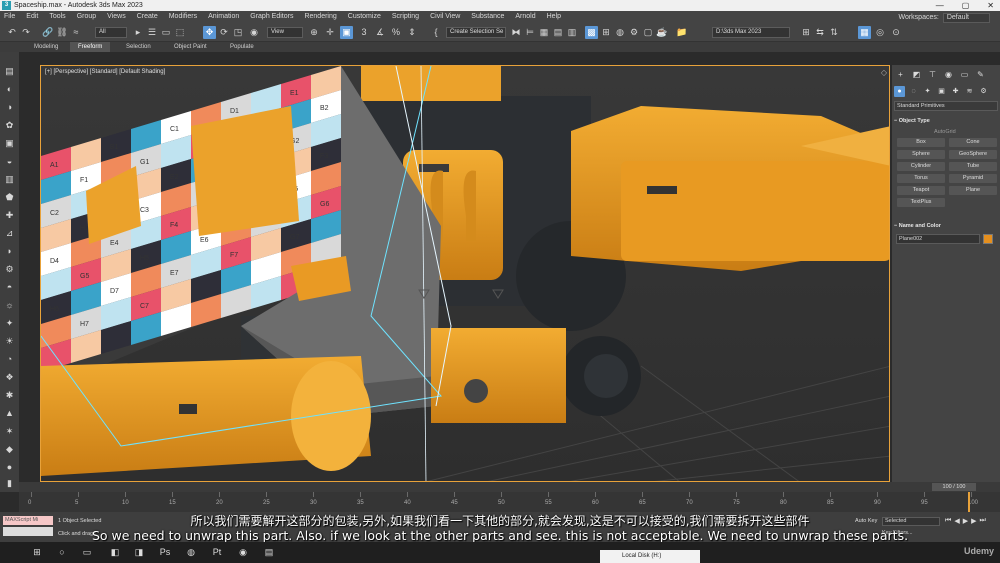  Describe the element at coordinates (9, 89) in the screenshot. I see `tool-icon-1: ◐` at that location.